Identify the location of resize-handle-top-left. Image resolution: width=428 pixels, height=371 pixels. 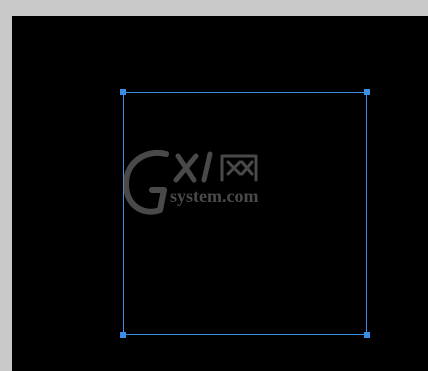
(123, 92).